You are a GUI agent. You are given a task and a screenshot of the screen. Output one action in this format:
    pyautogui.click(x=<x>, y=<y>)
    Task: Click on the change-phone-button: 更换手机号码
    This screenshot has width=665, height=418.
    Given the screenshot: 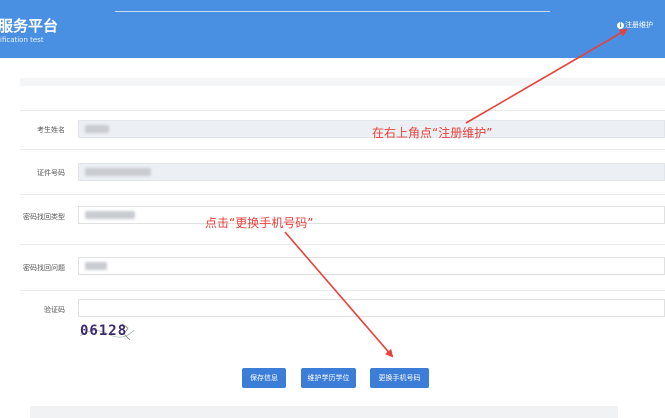 What is the action you would take?
    pyautogui.click(x=399, y=378)
    